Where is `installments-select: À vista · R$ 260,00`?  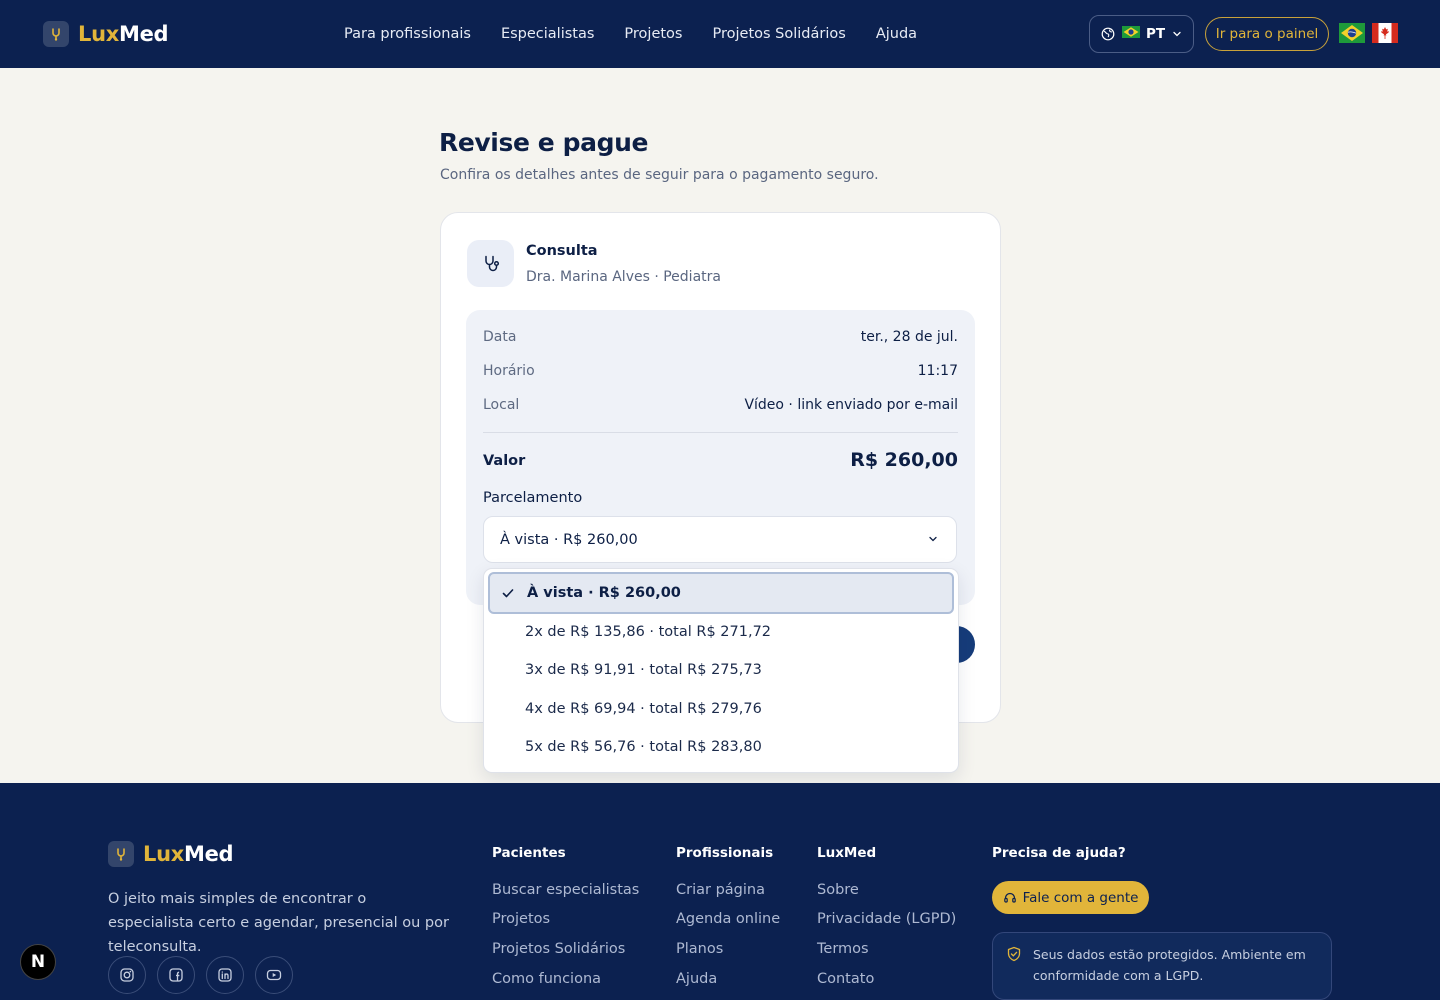
installments-select: À vista · R$ 260,00 is located at coordinates (720, 539).